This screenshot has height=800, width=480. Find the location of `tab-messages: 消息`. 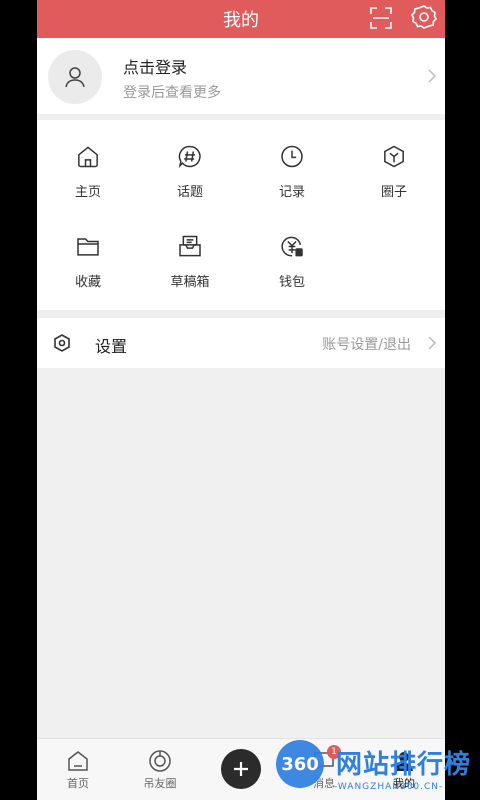

tab-messages: 消息 is located at coordinates (324, 769).